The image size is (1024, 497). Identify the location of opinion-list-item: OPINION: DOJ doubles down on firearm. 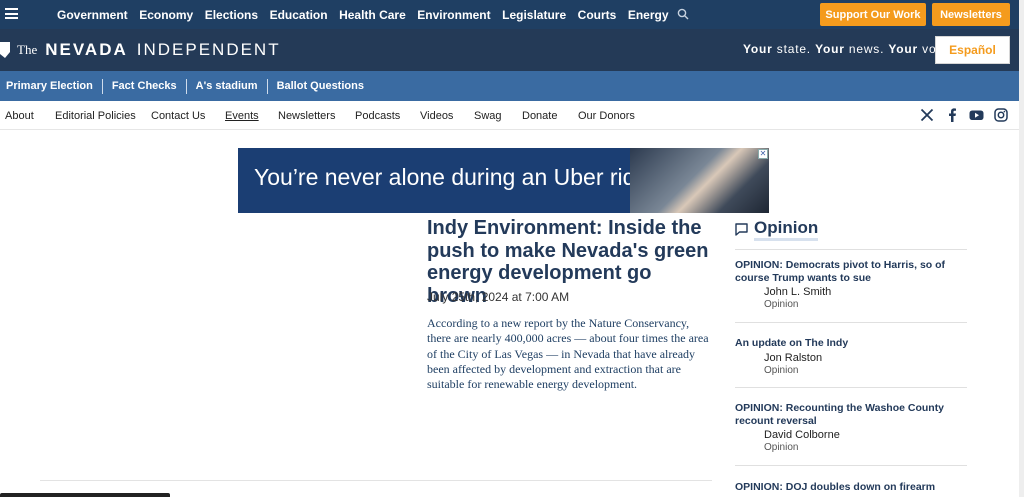
(851, 487).